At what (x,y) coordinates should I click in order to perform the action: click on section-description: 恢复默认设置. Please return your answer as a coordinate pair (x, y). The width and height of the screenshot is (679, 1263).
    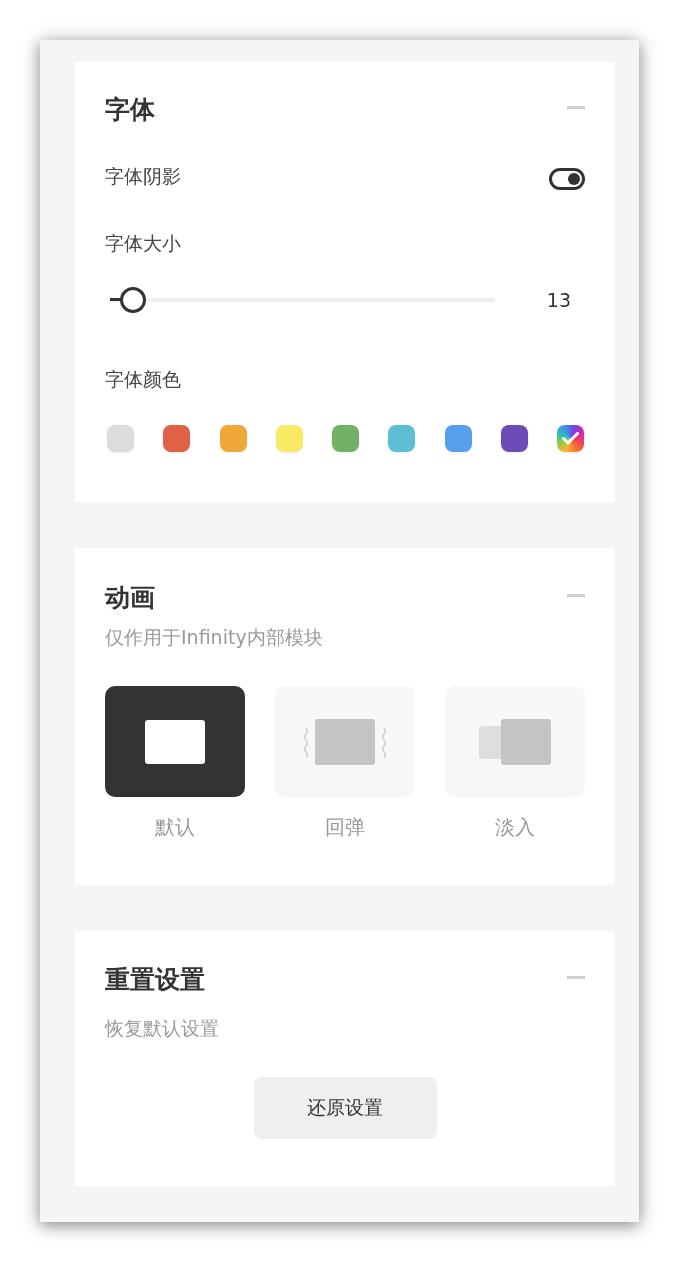
    Looking at the image, I should click on (162, 1028).